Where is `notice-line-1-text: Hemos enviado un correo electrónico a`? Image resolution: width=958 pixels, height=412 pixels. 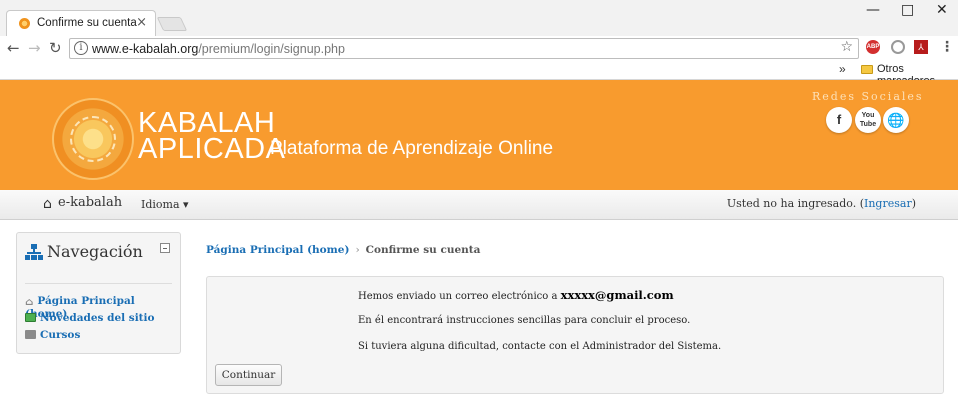 notice-line-1-text: Hemos enviado un correo electrónico a is located at coordinates (459, 296).